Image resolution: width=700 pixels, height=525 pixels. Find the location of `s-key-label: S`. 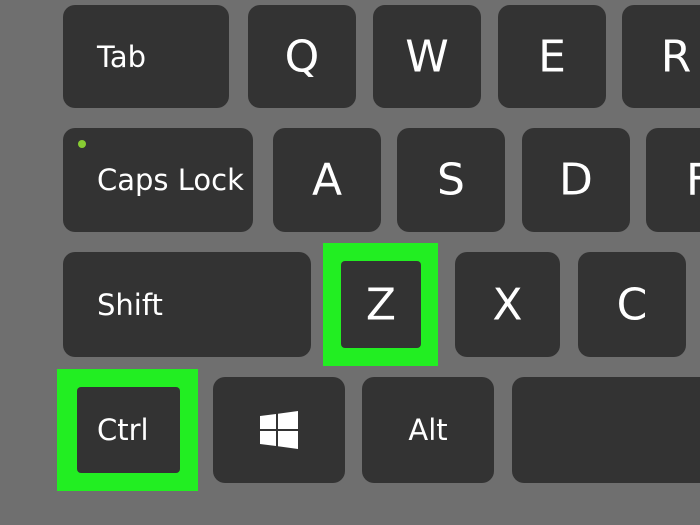

s-key-label: S is located at coordinates (451, 180).